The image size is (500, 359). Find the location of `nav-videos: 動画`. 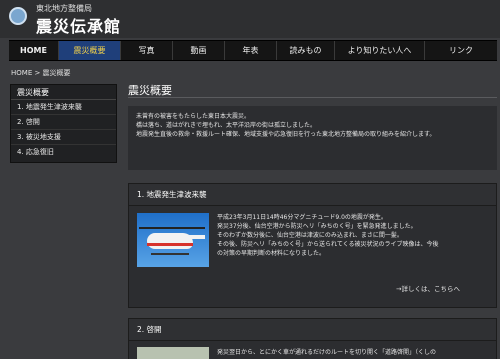

nav-videos: 動画 is located at coordinates (199, 50).